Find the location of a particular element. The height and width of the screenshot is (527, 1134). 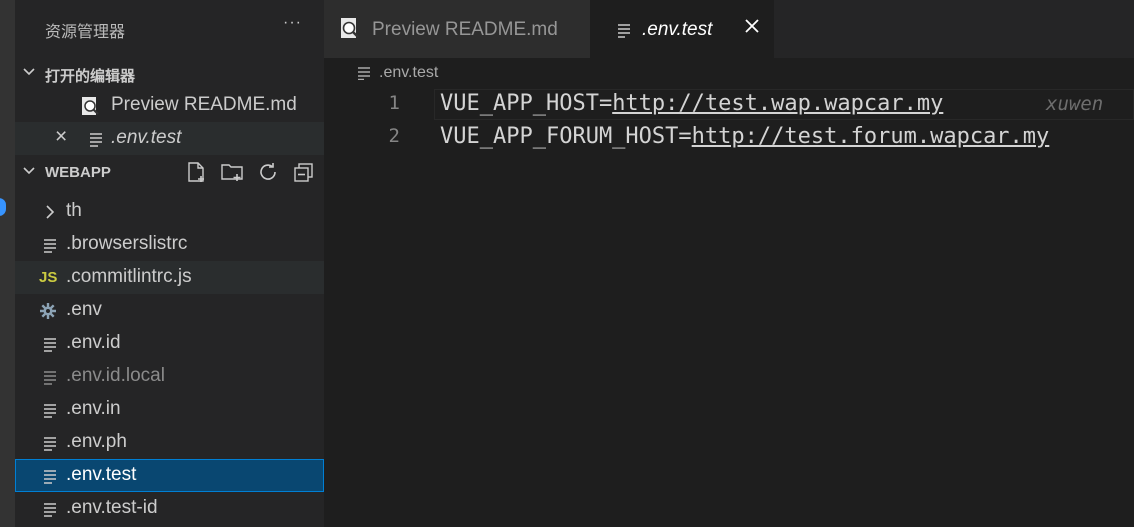

tree-item-file: .browserslistrc is located at coordinates (169, 244).